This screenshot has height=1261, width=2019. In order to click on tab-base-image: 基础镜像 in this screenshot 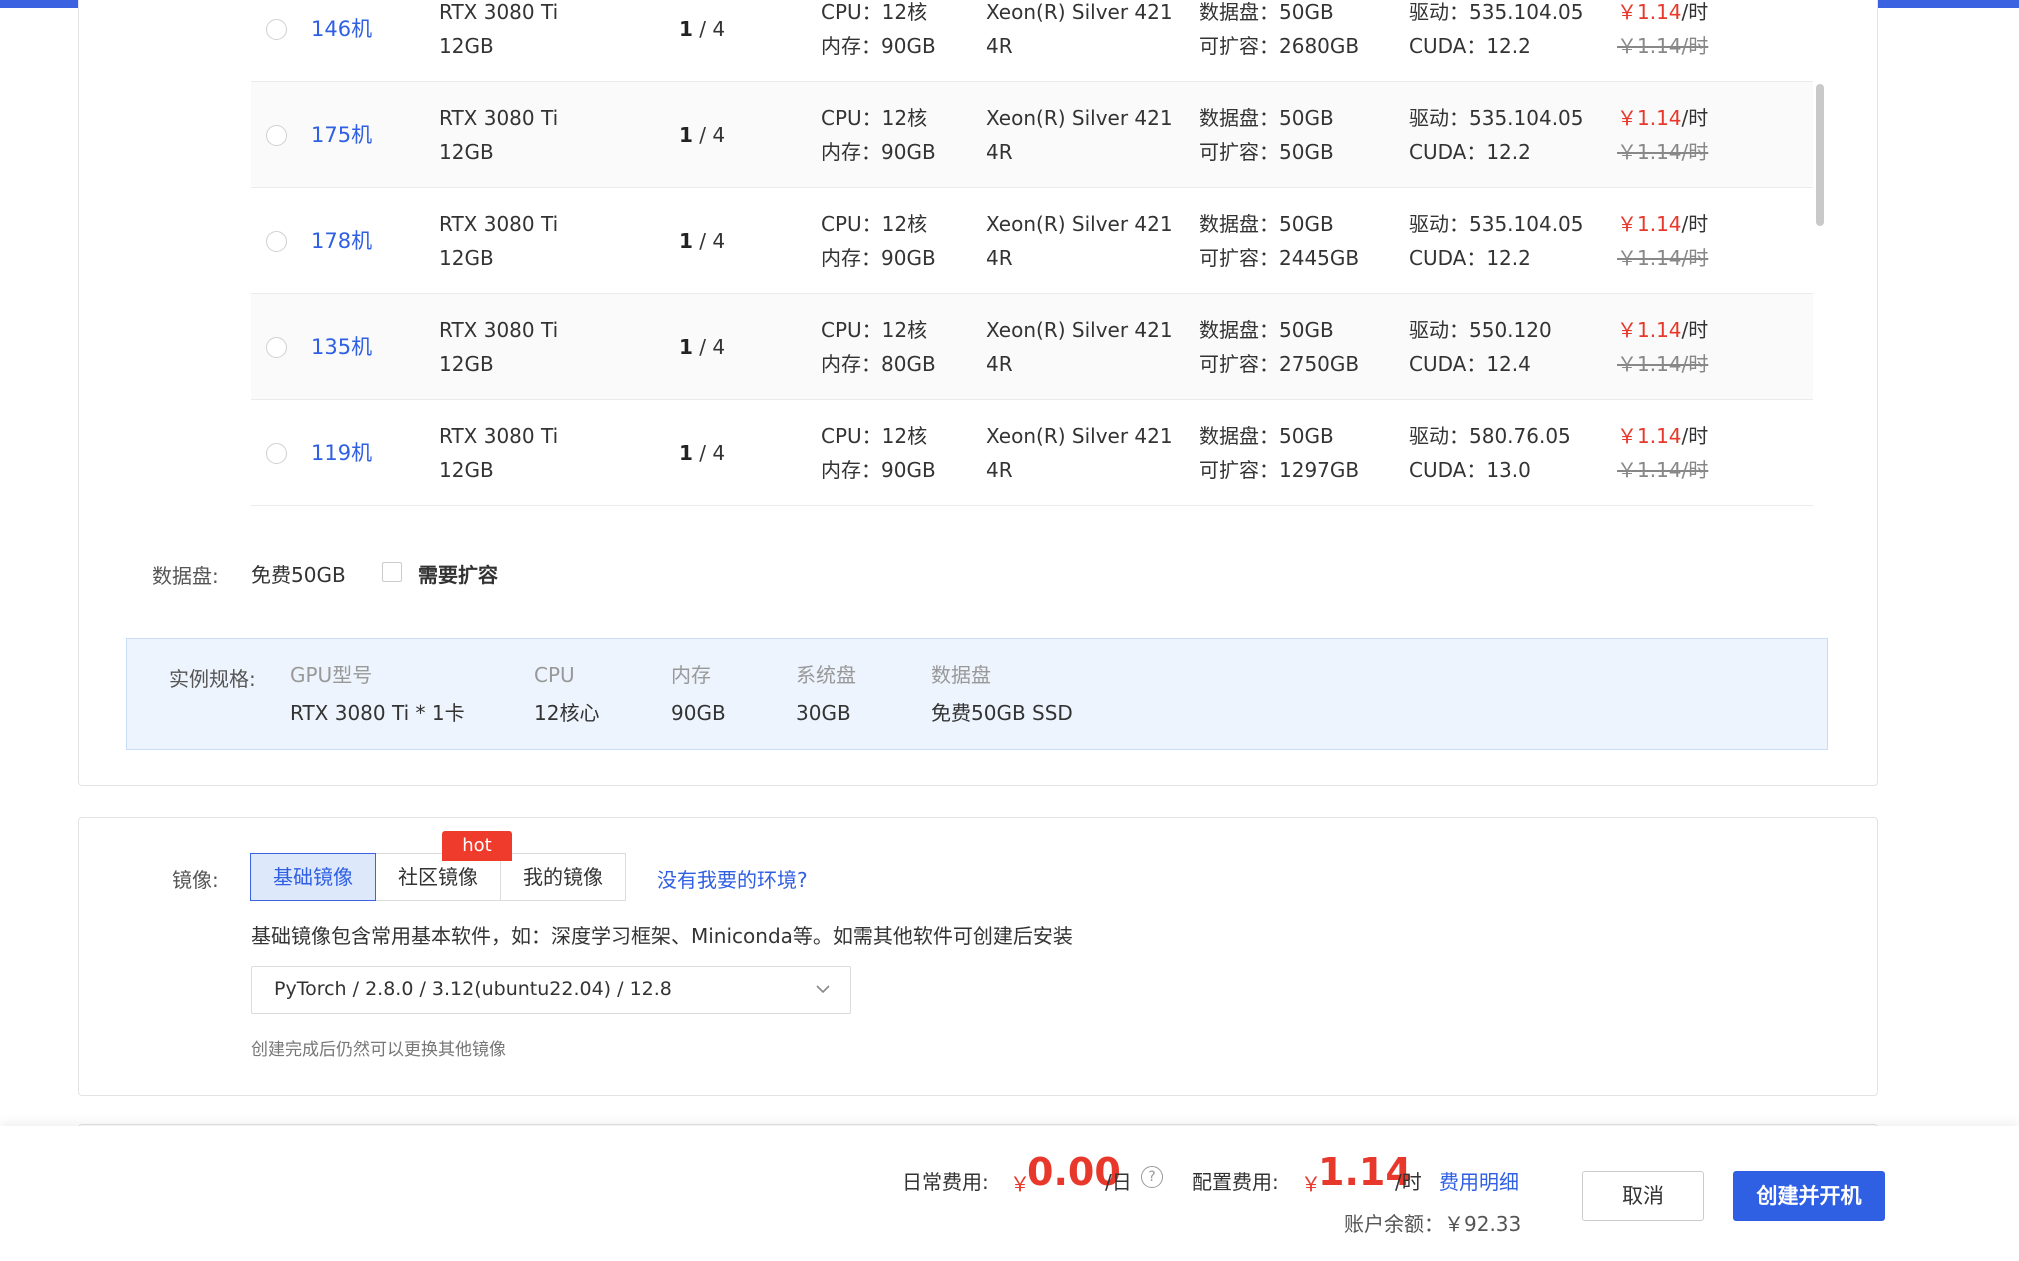, I will do `click(313, 877)`.